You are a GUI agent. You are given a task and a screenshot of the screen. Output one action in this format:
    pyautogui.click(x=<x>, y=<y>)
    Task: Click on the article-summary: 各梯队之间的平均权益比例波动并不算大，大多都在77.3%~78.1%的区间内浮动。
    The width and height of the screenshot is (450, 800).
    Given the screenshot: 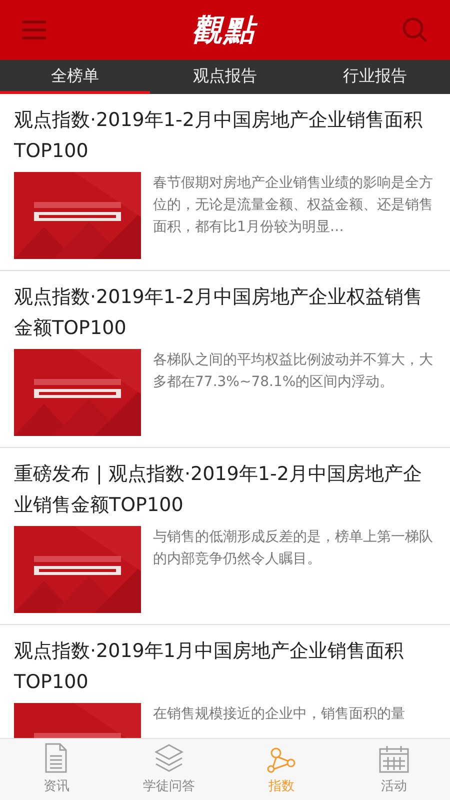 What is the action you would take?
    pyautogui.click(x=293, y=371)
    